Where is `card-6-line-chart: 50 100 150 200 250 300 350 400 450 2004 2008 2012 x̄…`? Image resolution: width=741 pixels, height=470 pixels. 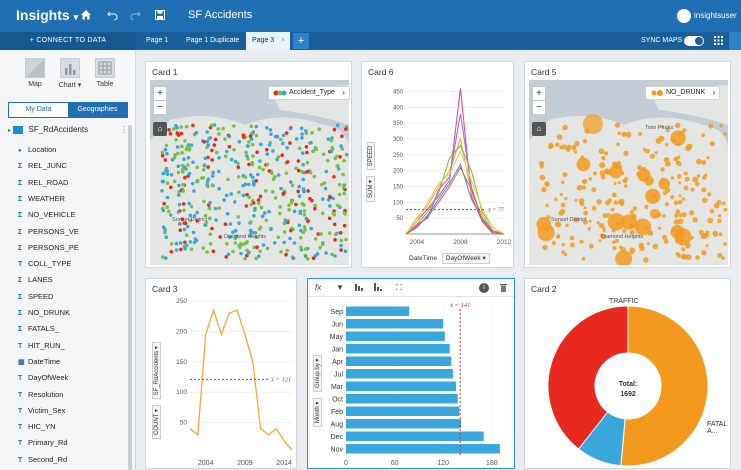 card-6-line-chart: 50 100 150 200 250 300 350 400 450 2004 2008 2012 x̄… is located at coordinates (444, 163).